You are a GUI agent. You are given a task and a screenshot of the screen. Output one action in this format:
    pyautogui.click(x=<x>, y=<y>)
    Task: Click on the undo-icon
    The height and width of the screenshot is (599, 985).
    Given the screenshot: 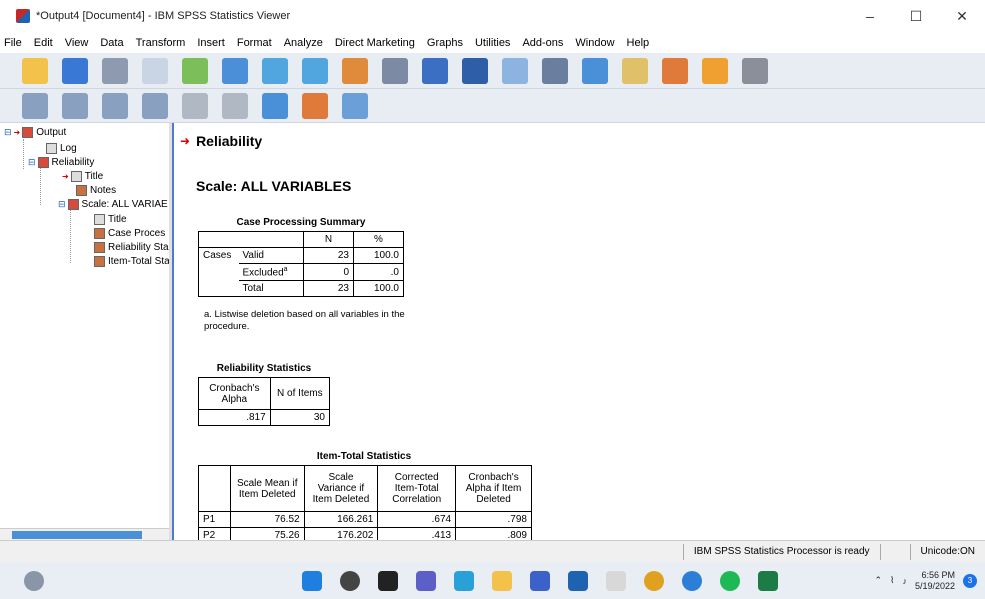 What is the action you would take?
    pyautogui.click(x=275, y=70)
    